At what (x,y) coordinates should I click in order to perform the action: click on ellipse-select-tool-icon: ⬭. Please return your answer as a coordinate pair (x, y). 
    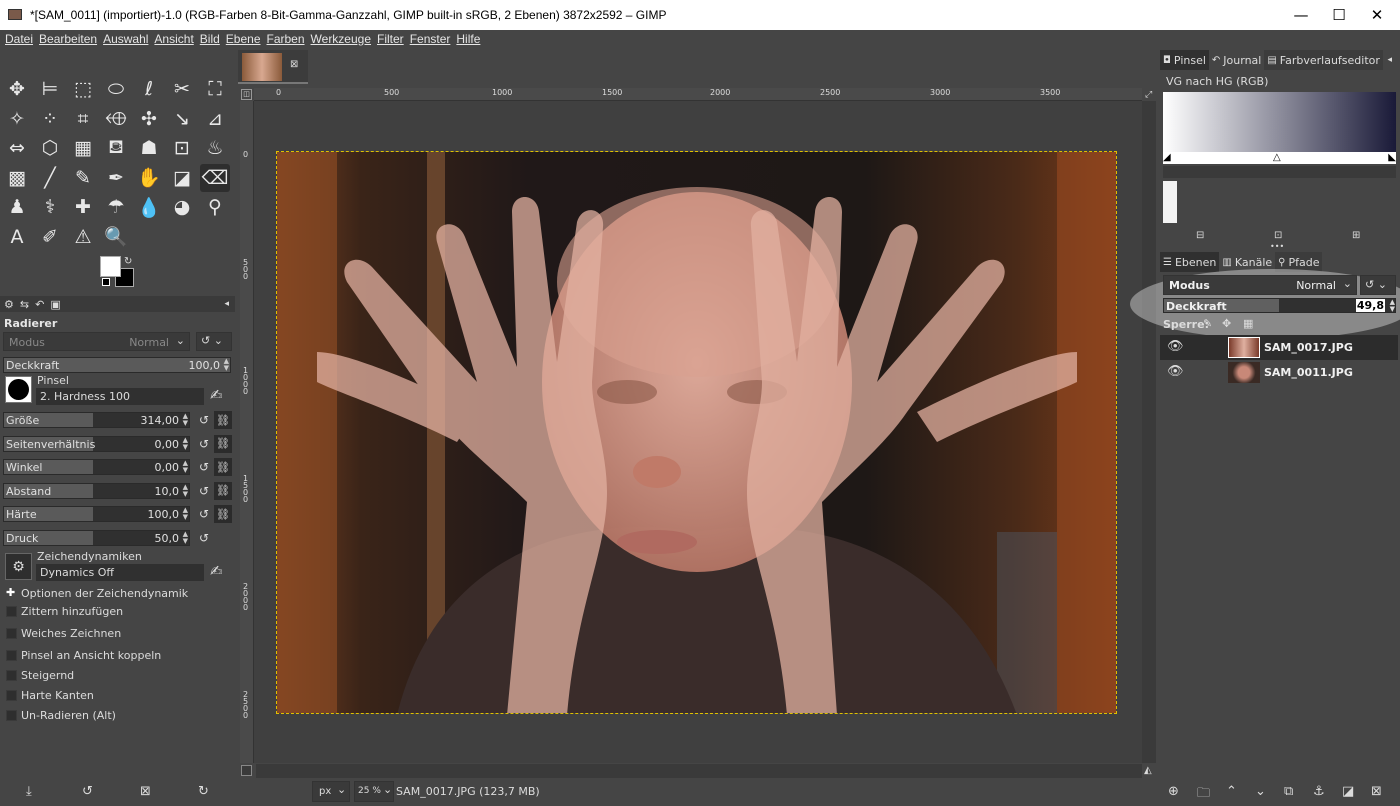
    Looking at the image, I should click on (116, 89).